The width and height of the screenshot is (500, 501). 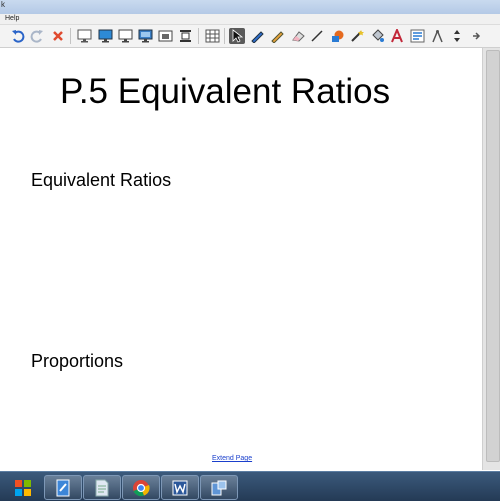 What do you see at coordinates (232, 458) in the screenshot?
I see `extend-page-link: Extend Page` at bounding box center [232, 458].